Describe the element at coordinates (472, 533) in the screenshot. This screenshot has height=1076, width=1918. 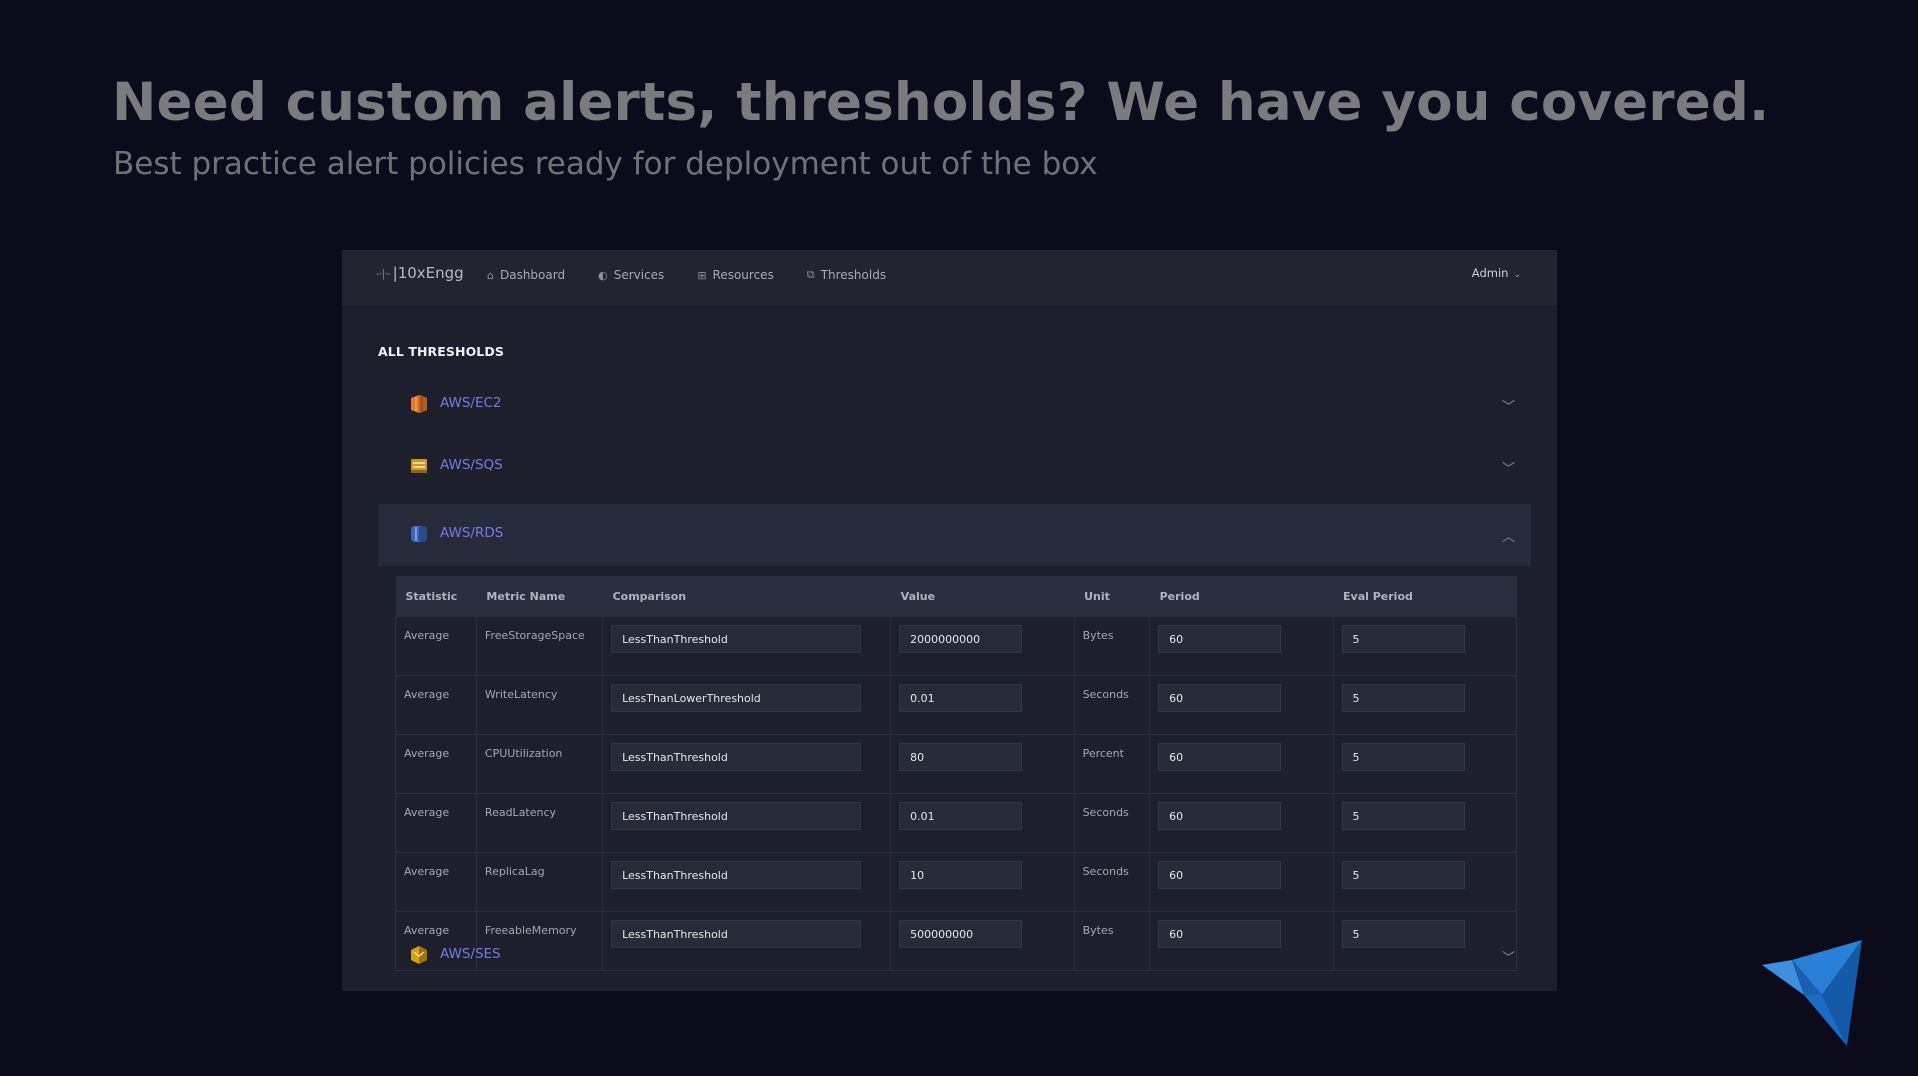
I see `group-label: AWS/RDS` at that location.